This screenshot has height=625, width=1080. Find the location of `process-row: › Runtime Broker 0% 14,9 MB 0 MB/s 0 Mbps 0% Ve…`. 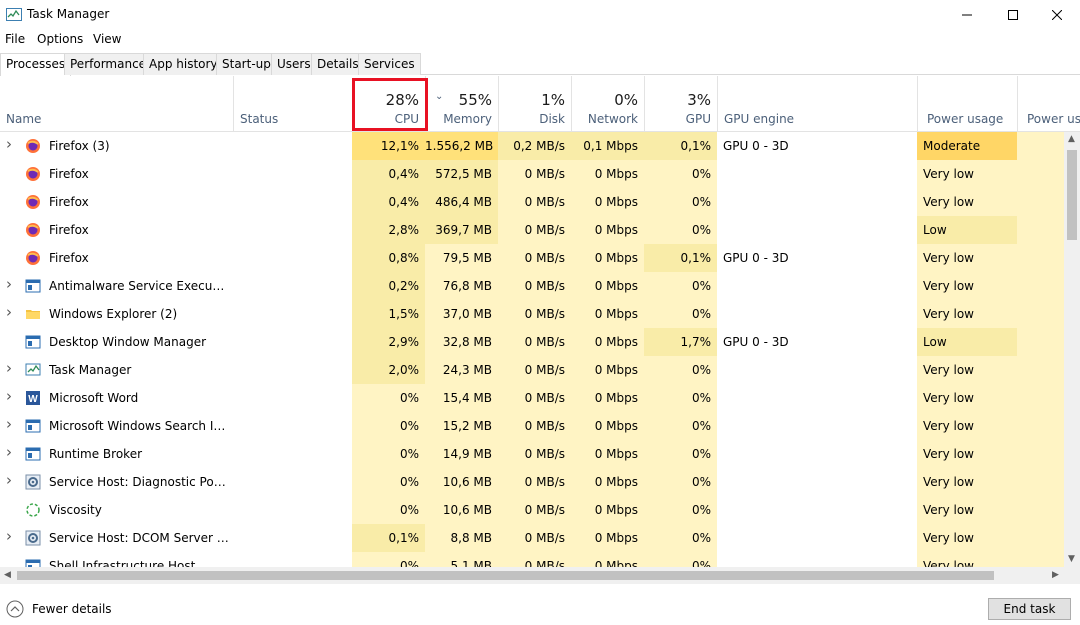

process-row: › Runtime Broker 0% 14,9 MB 0 MB/s 0 Mbps 0% Ve… is located at coordinates (532, 454).